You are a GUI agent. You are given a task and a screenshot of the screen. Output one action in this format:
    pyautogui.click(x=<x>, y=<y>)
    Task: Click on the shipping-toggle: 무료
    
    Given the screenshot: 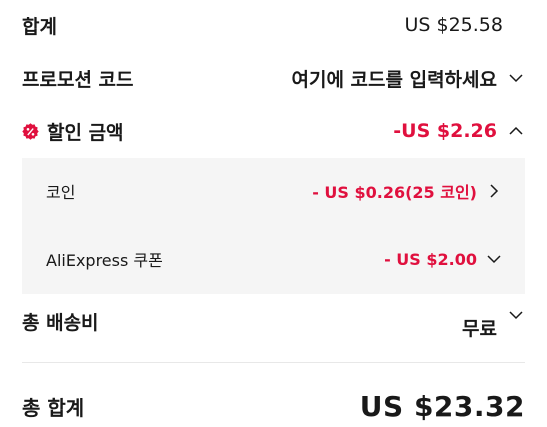 What is the action you would take?
    pyautogui.click(x=493, y=322)
    